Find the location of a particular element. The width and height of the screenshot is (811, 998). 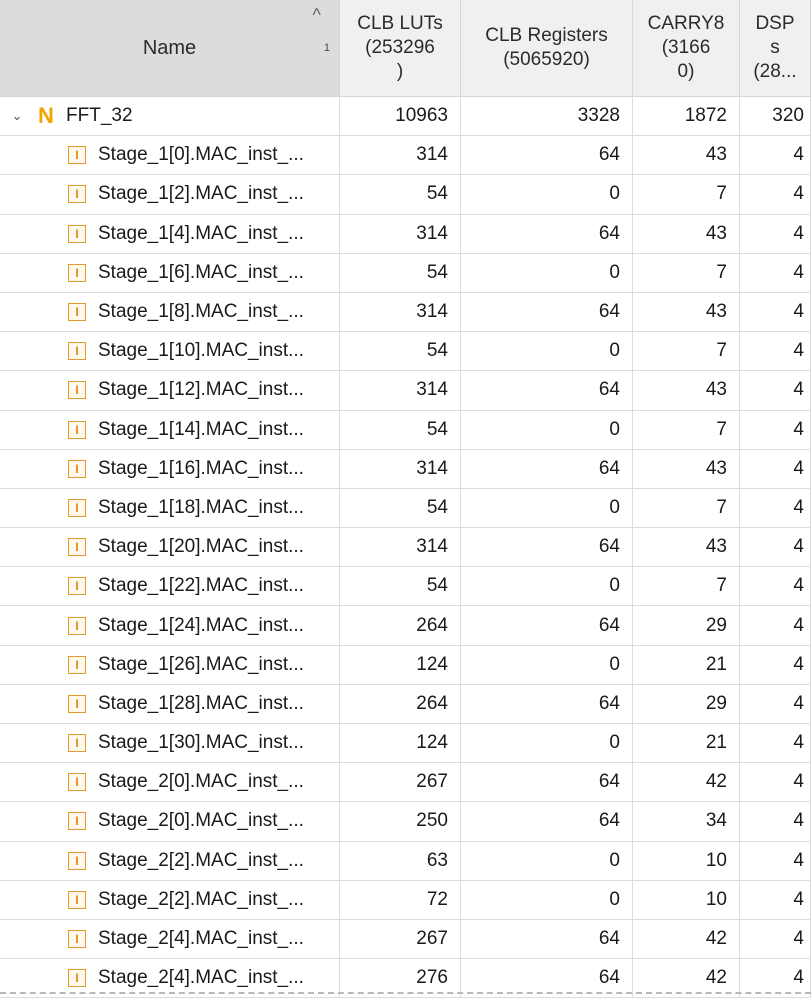

top-luts: 10963 is located at coordinates (400, 117).